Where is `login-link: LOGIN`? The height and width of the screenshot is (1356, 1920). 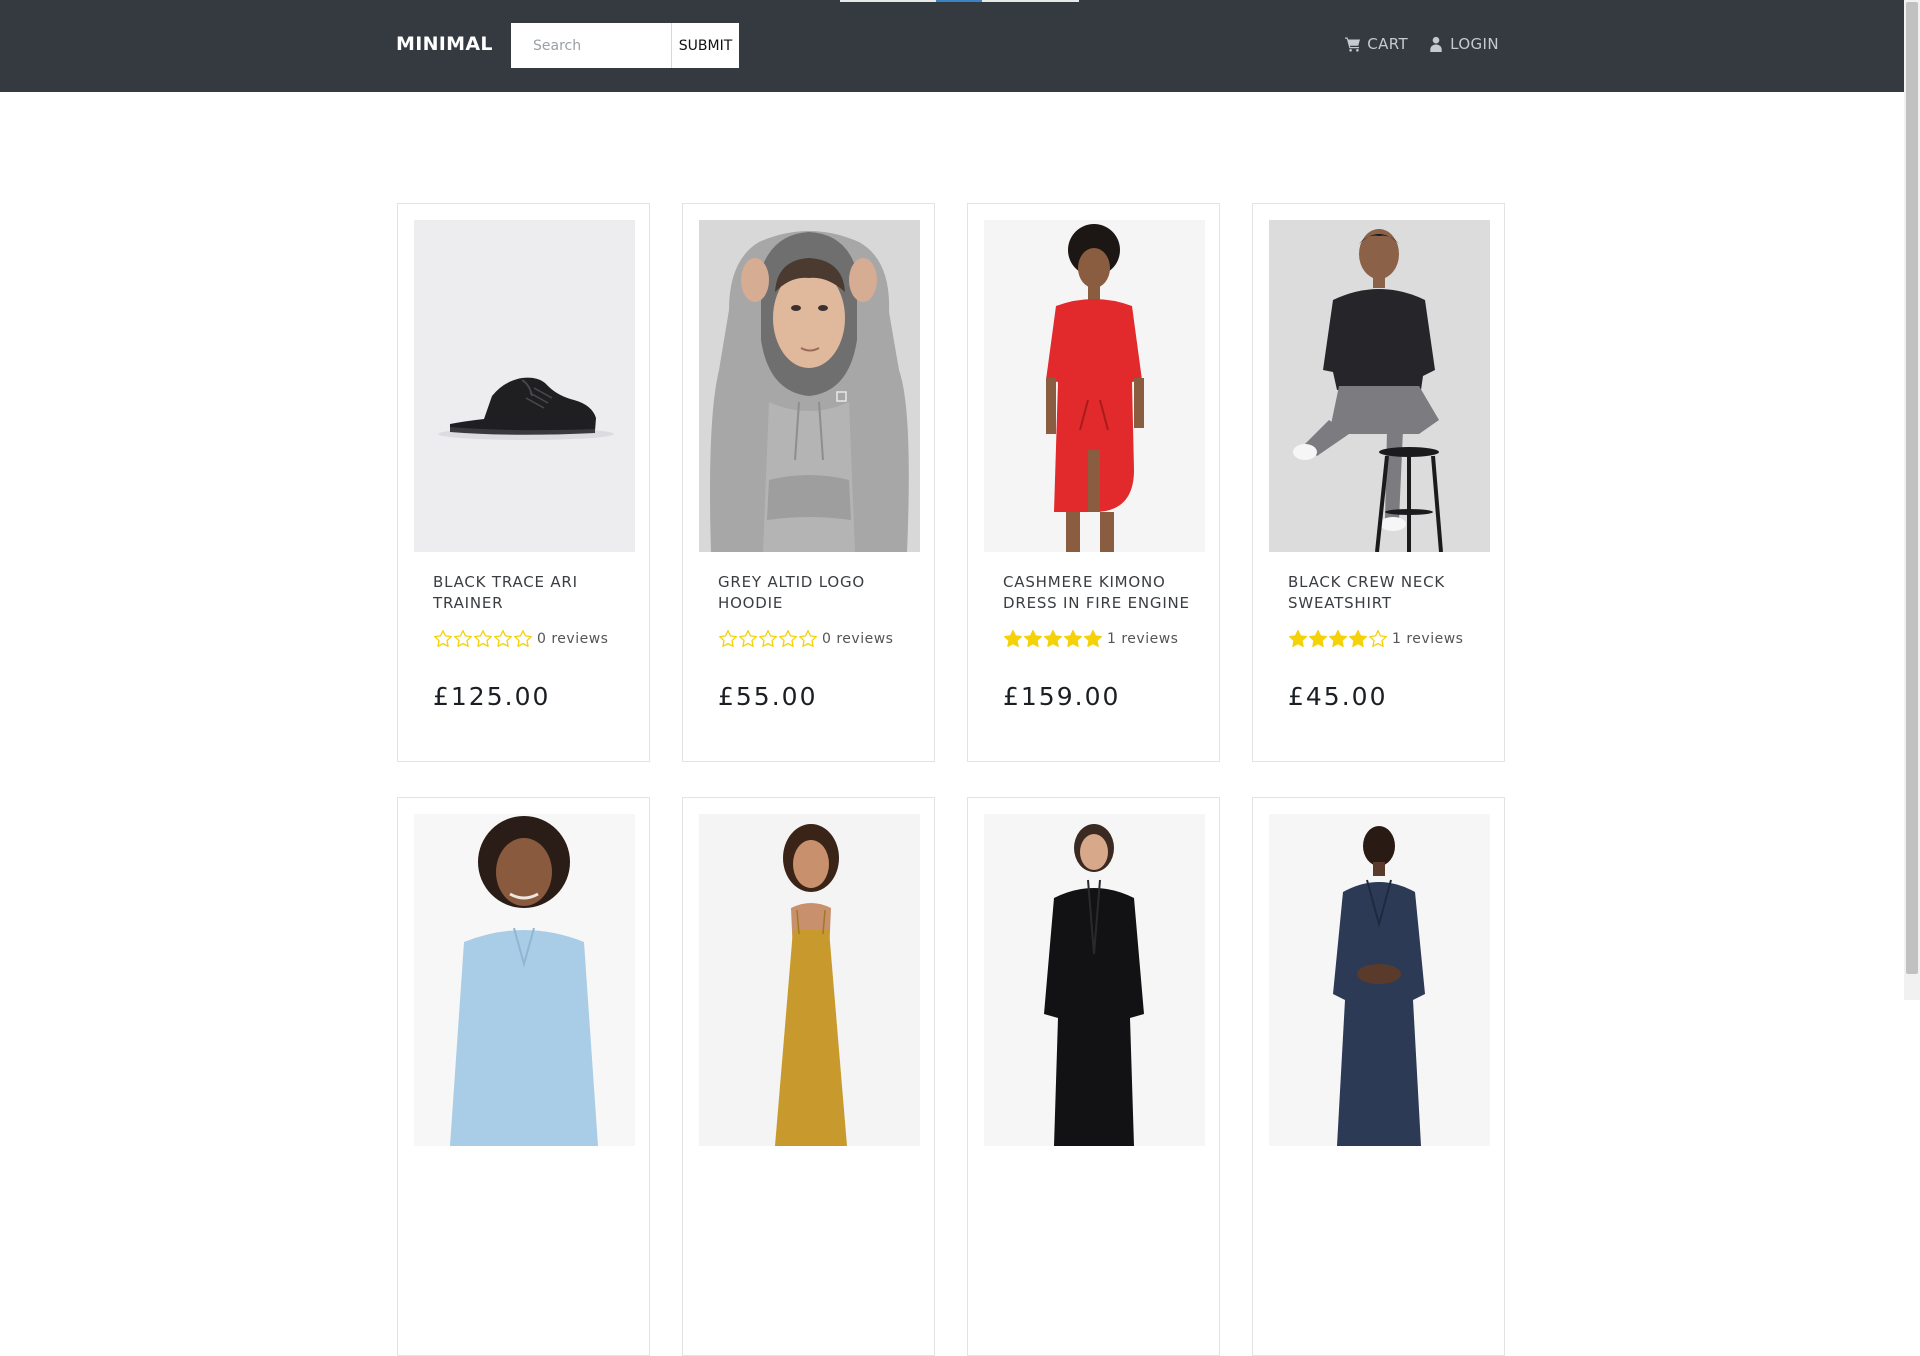 login-link: LOGIN is located at coordinates (1463, 44).